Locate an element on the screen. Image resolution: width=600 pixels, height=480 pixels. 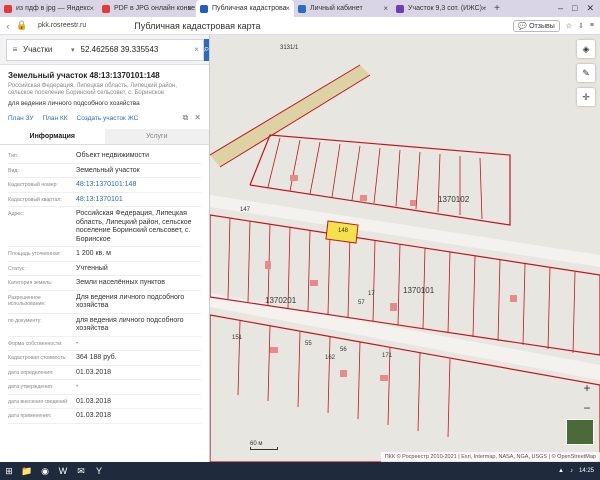
road-label: 3131/1 is located at coordinates (289, 48).